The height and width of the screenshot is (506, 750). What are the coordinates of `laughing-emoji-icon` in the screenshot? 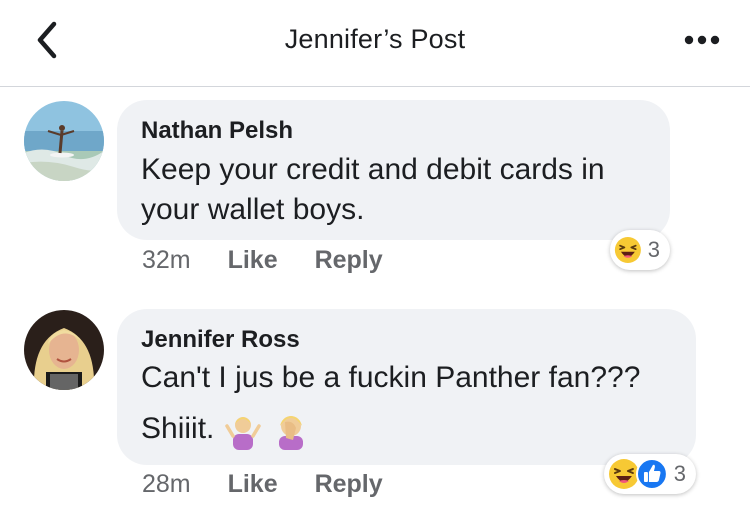 It's located at (627, 250).